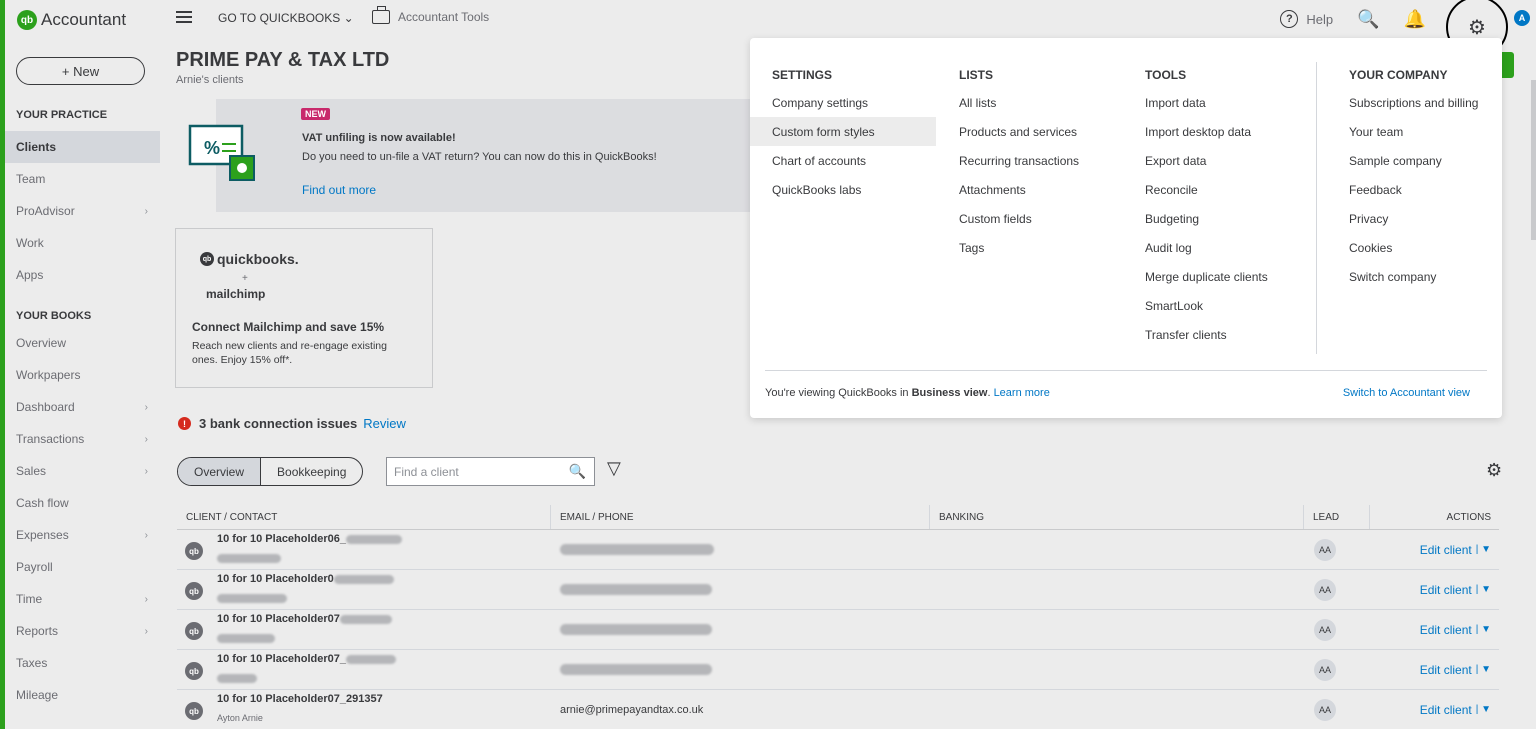  I want to click on find-out-more-link: Find out more, so click(339, 190).